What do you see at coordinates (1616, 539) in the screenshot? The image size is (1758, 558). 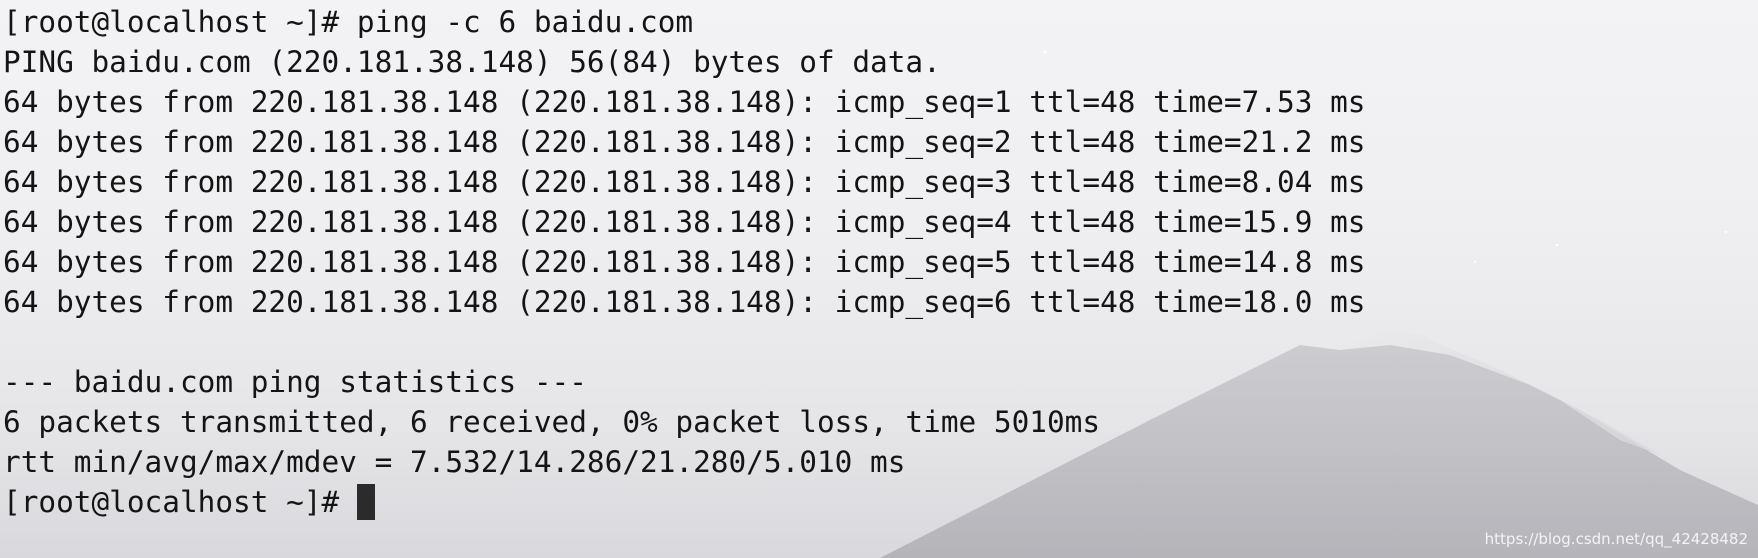 I see `watermark-url: https://blog.csdn.net/qq_42428482` at bounding box center [1616, 539].